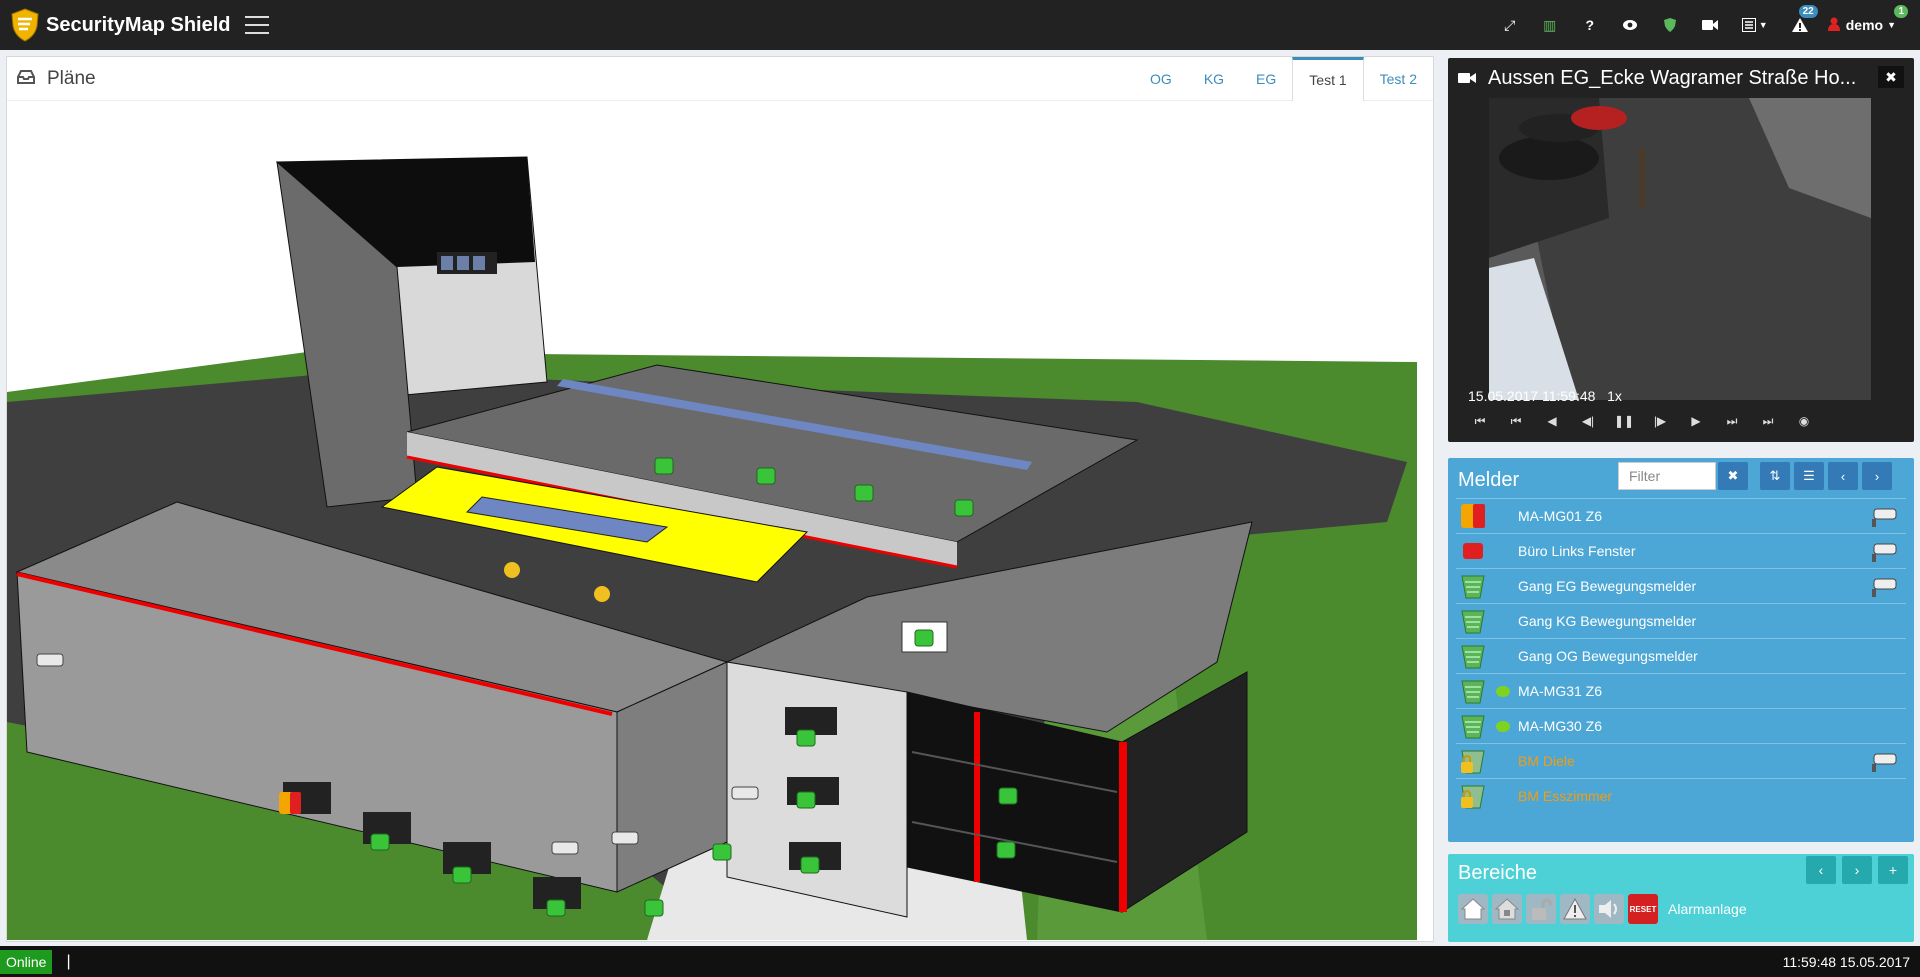 The image size is (1920, 977). I want to click on list-item: Gang KG Bewegungsmelder, so click(1681, 620).